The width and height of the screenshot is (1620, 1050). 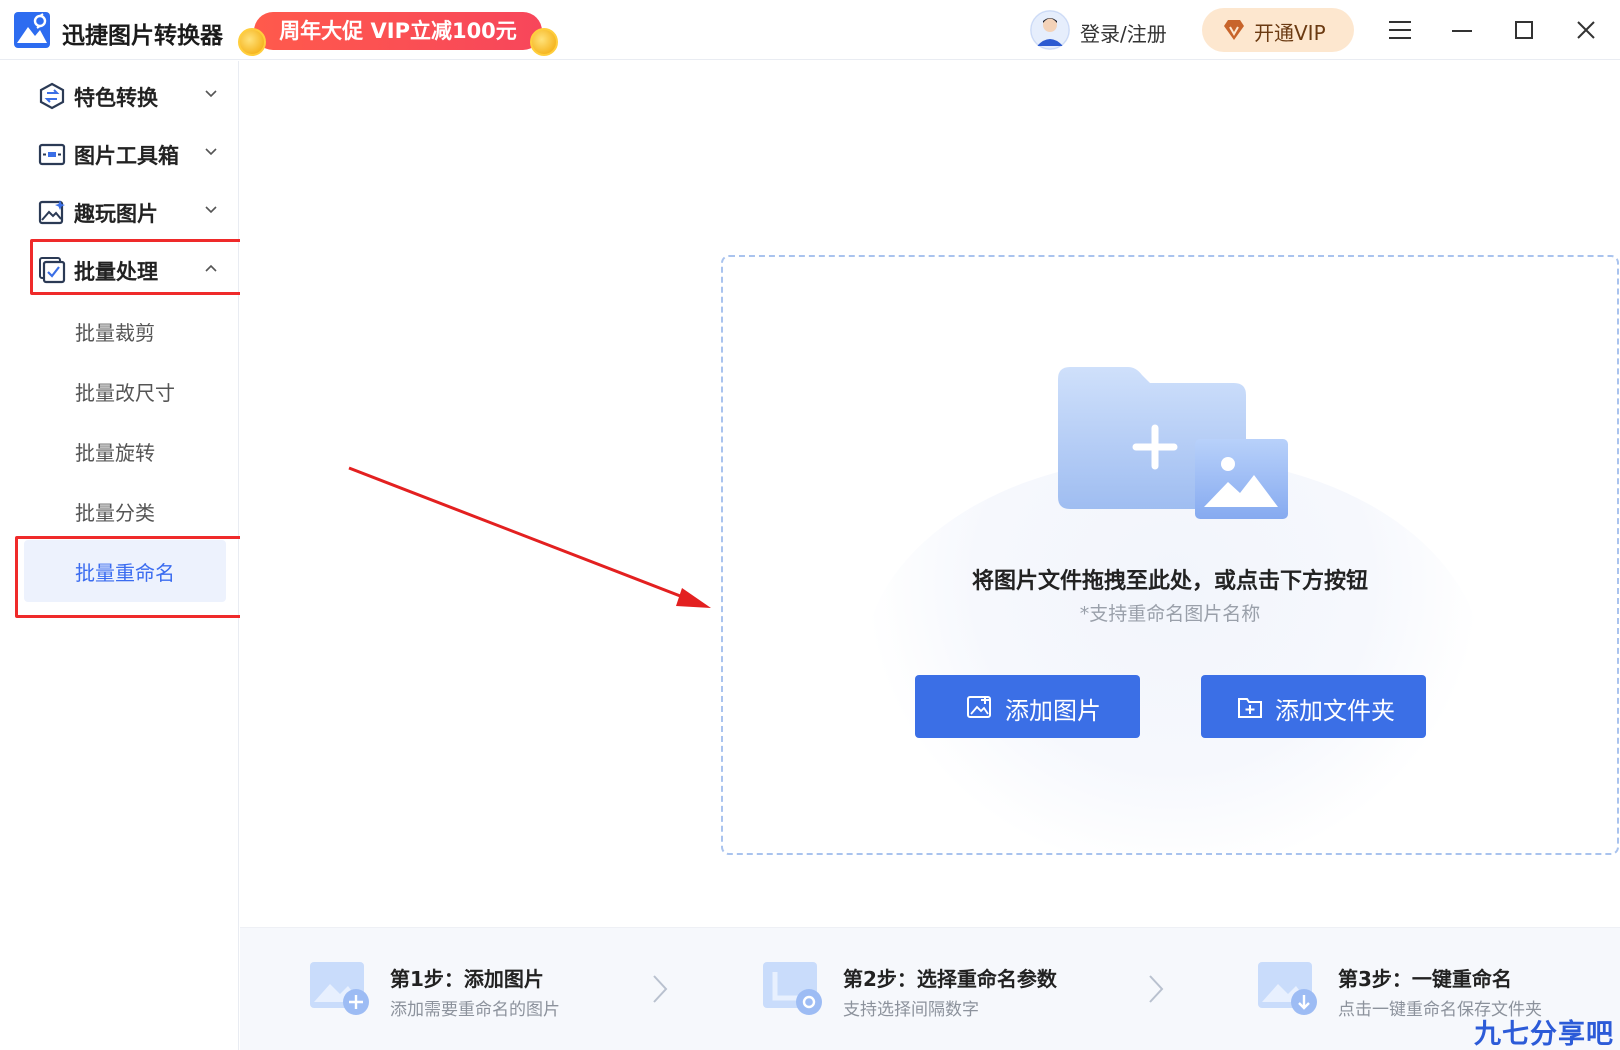 I want to click on step-title: 第1步：添加图片, so click(x=467, y=979).